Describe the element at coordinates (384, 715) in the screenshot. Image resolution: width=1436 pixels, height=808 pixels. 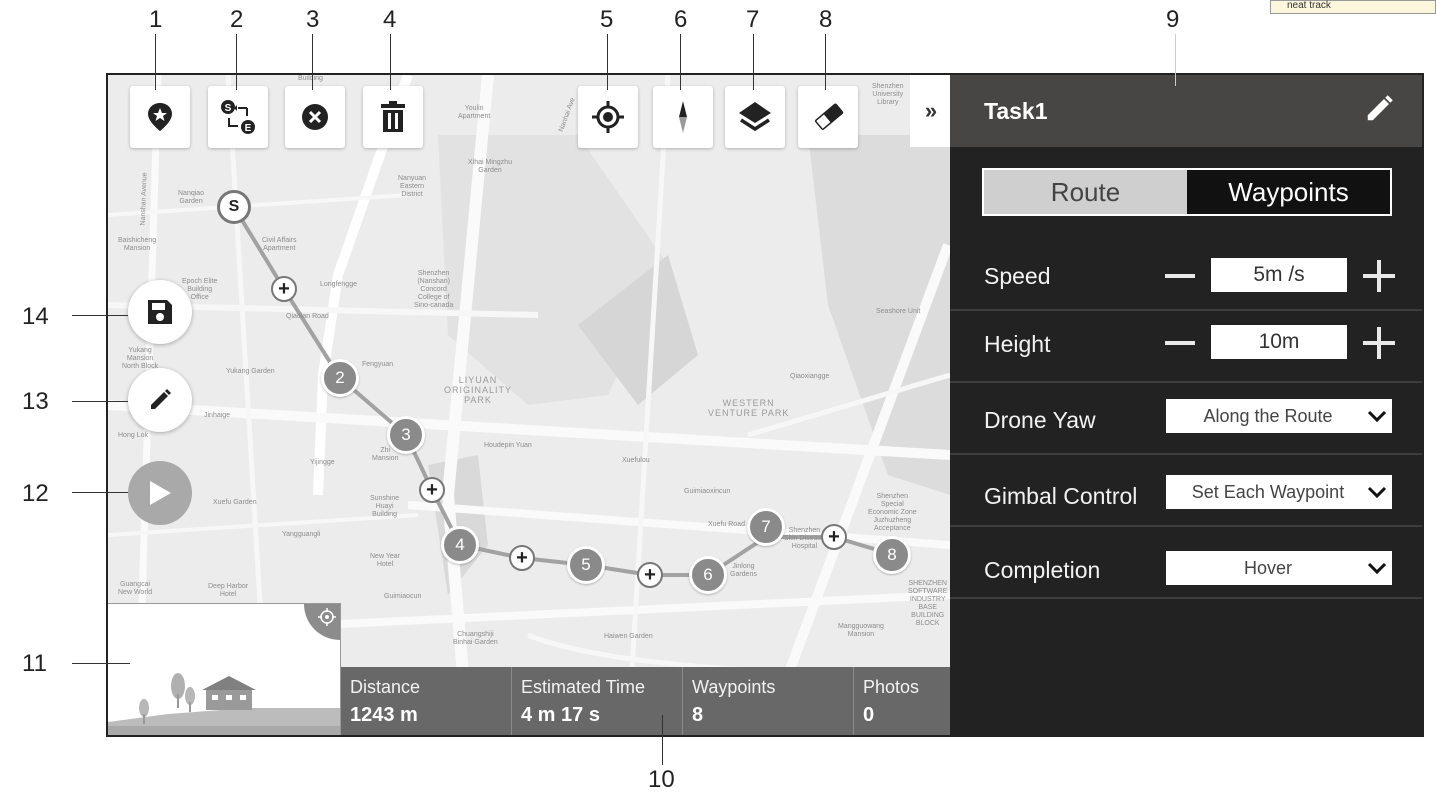
I see `stat-value: 1243 m` at that location.